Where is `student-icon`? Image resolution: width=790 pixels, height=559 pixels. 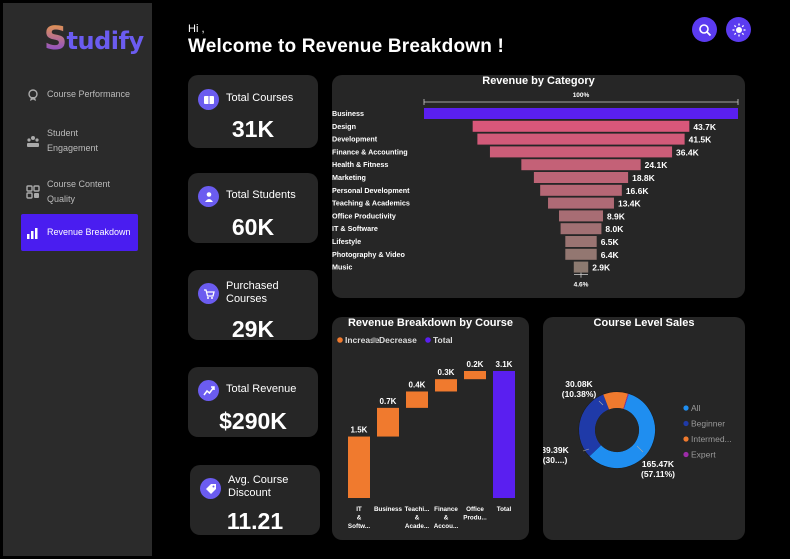 student-icon is located at coordinates (208, 196).